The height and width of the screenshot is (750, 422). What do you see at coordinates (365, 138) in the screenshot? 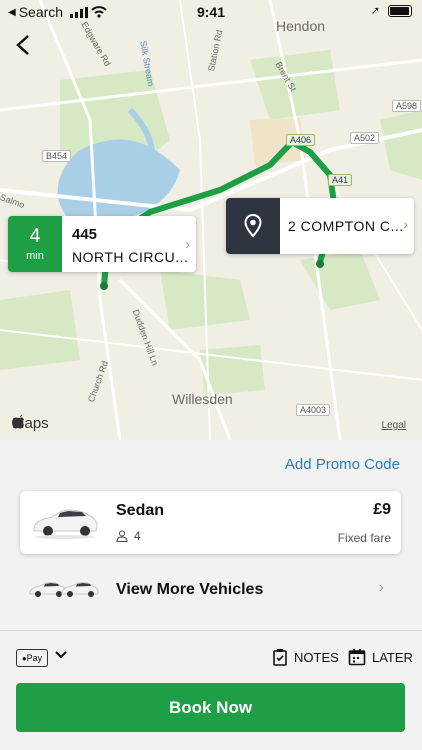
I see `road-tag-a502: A502` at bounding box center [365, 138].